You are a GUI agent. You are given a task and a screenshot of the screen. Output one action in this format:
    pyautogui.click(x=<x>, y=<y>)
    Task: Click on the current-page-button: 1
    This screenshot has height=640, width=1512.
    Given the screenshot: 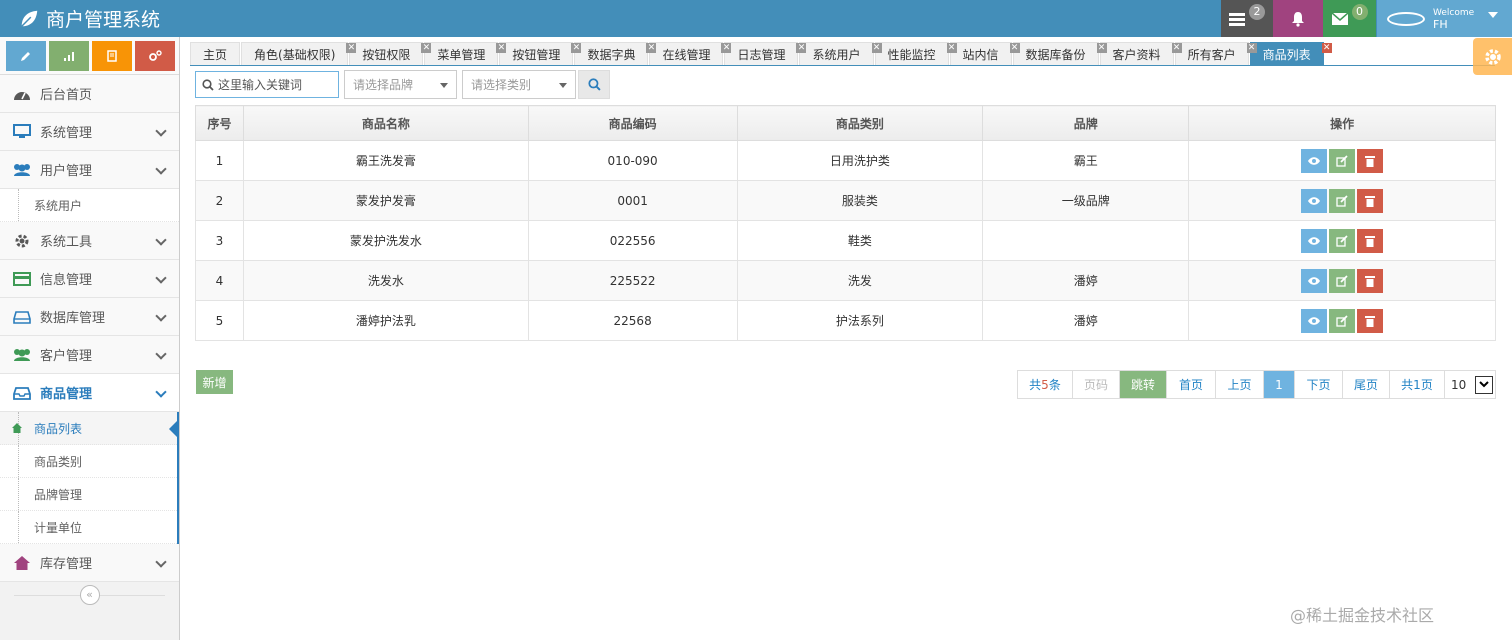 What is the action you would take?
    pyautogui.click(x=1279, y=384)
    